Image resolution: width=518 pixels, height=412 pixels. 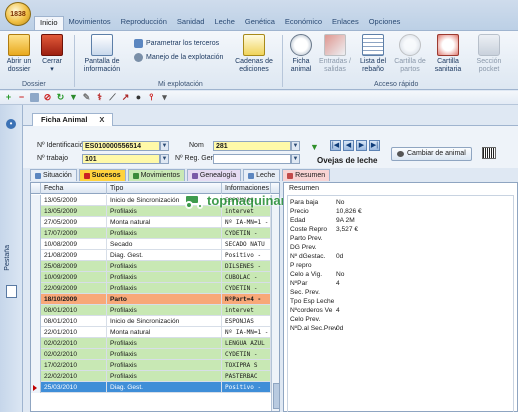 I want to click on save-icon, so click(x=34, y=97).